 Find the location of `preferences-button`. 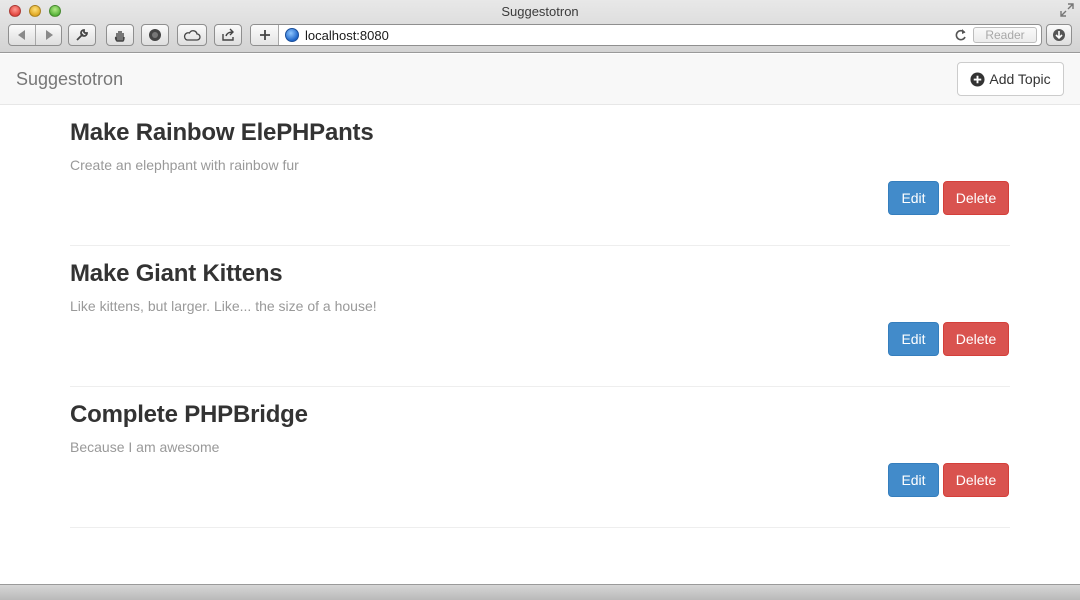

preferences-button is located at coordinates (82, 35).